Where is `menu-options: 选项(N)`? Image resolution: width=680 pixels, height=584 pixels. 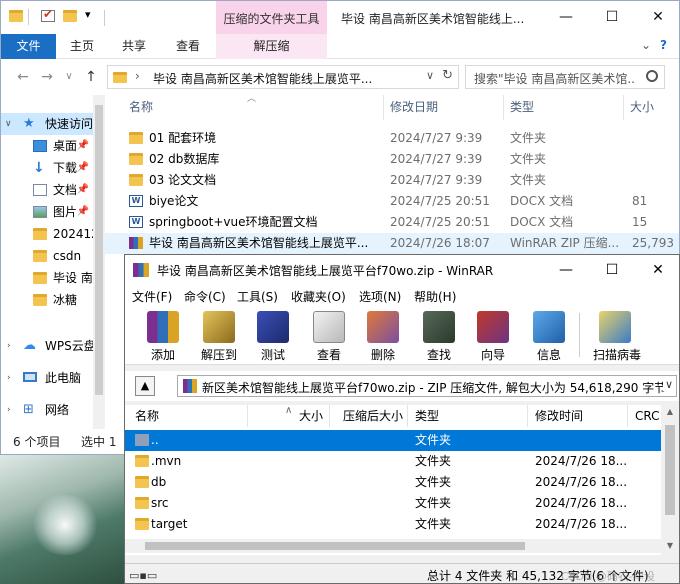 menu-options: 选项(N) is located at coordinates (380, 296).